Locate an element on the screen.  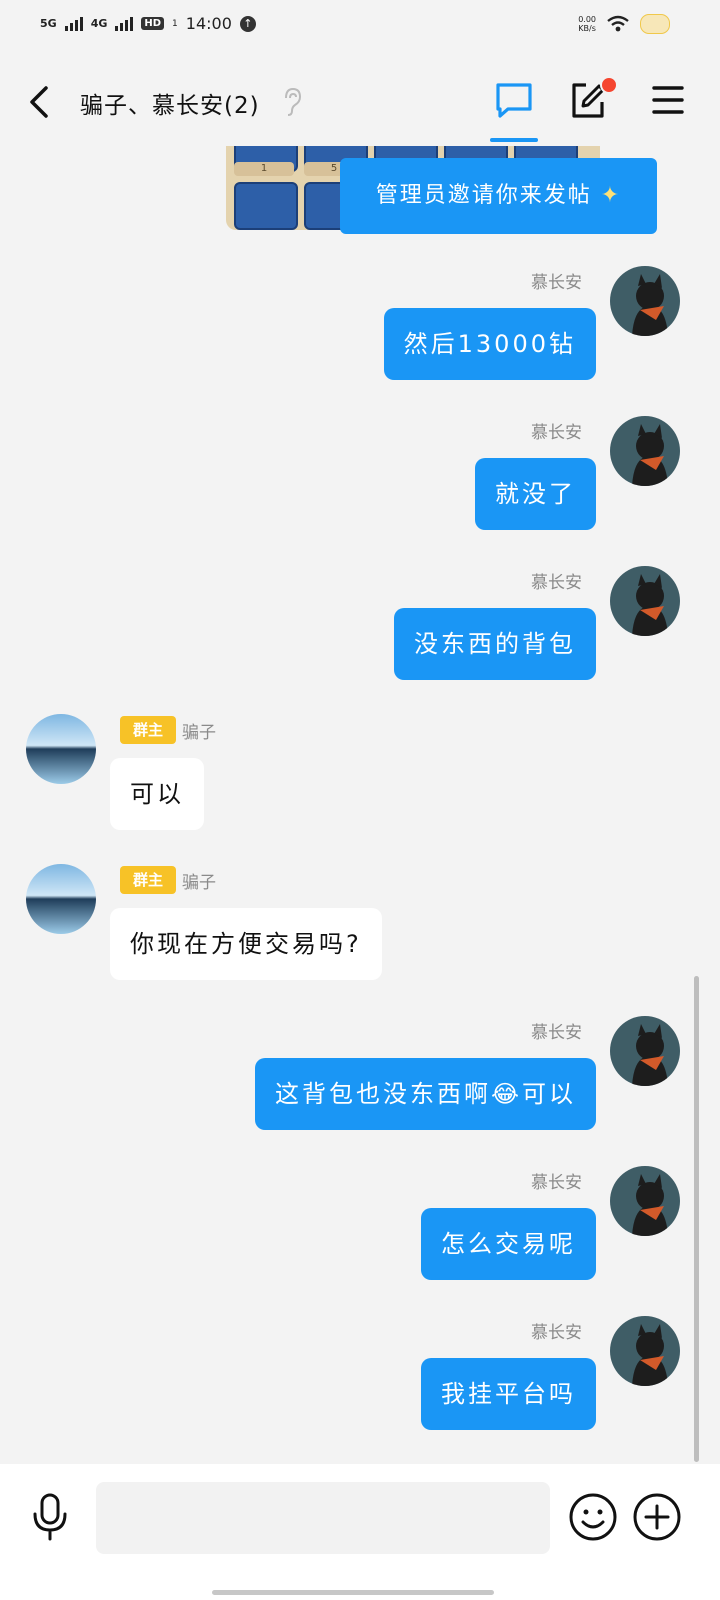
inventory-slot is located at coordinates (266, 206).